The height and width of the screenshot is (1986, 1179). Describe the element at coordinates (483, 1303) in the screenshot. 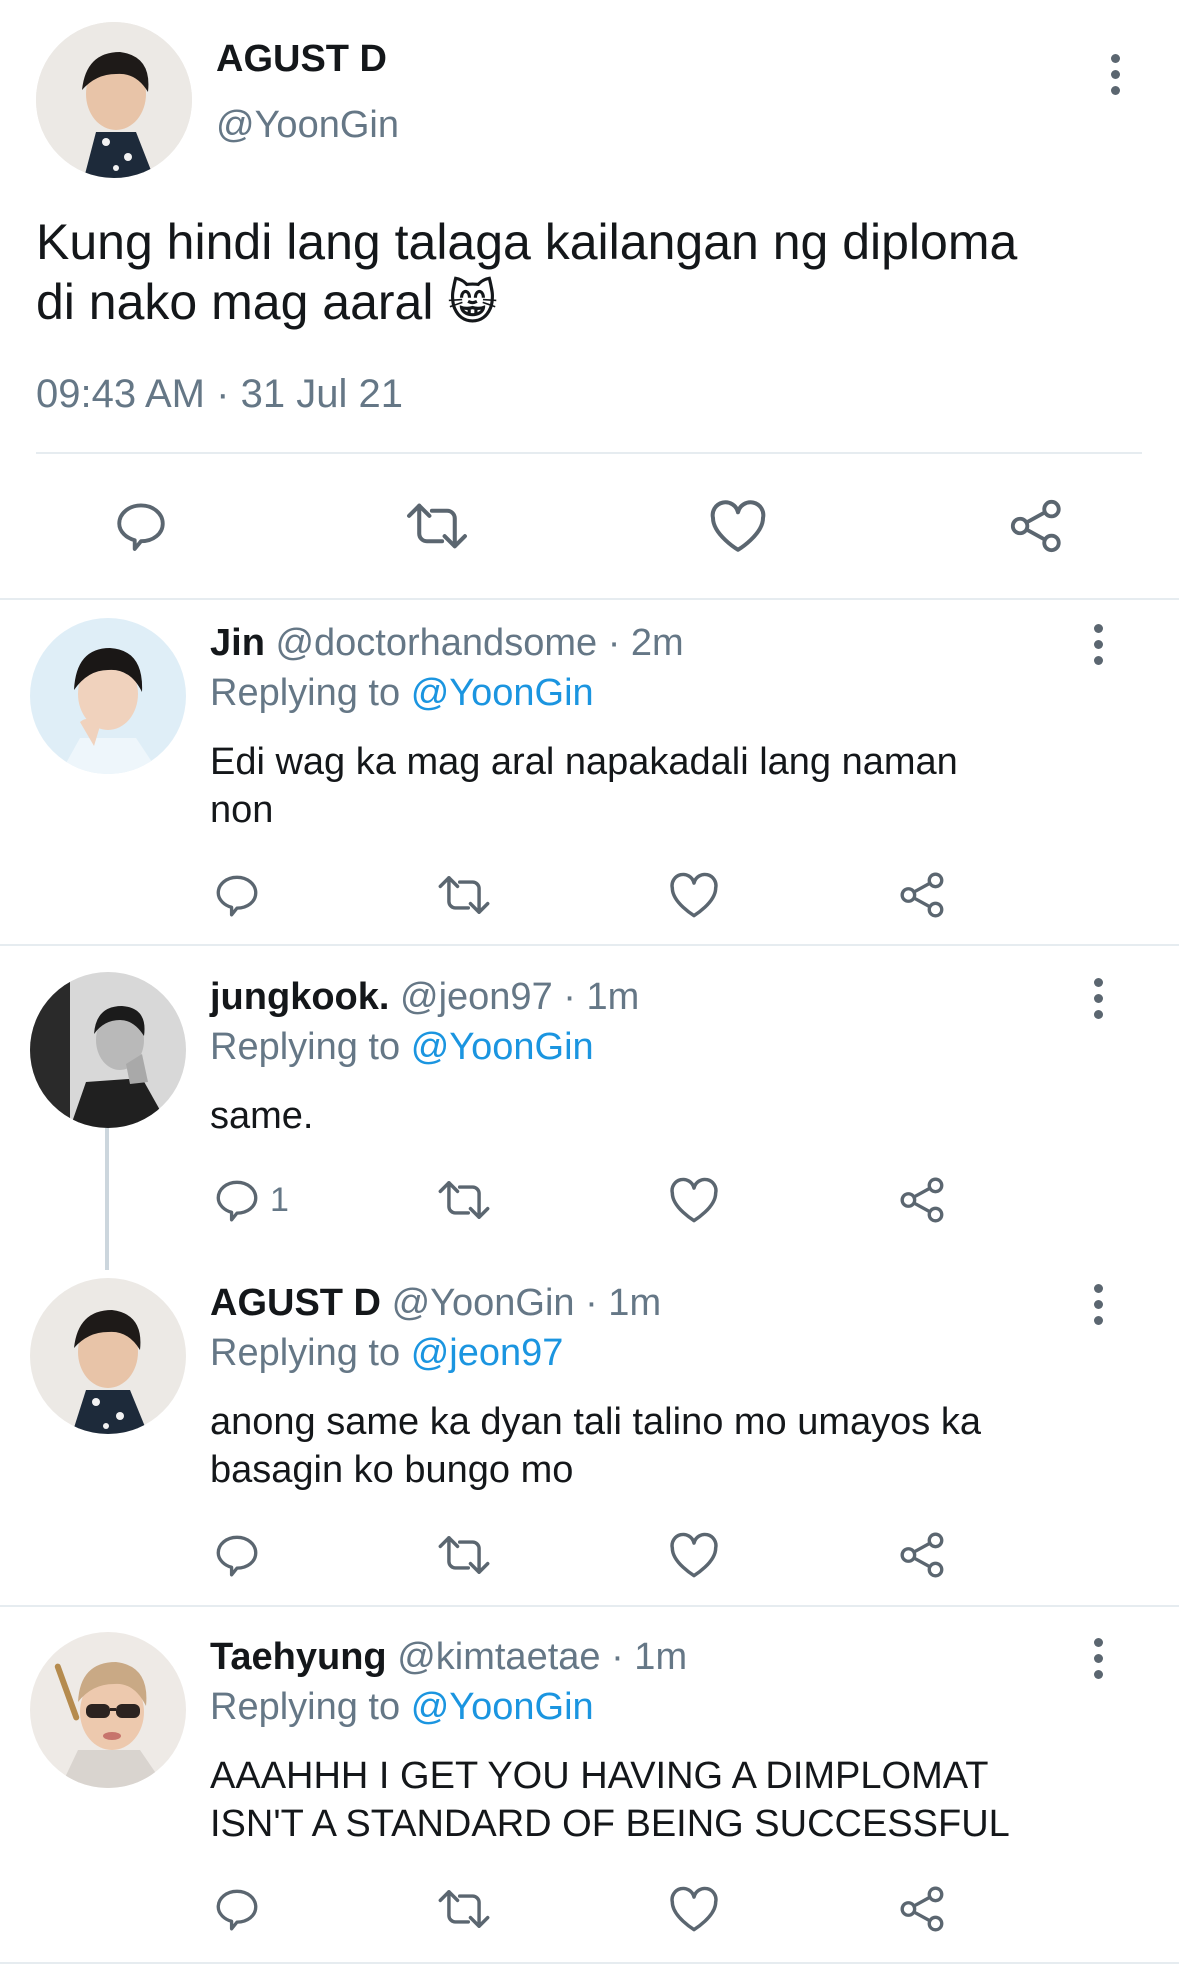

I see `reply-author-handle: @YoonGin` at that location.